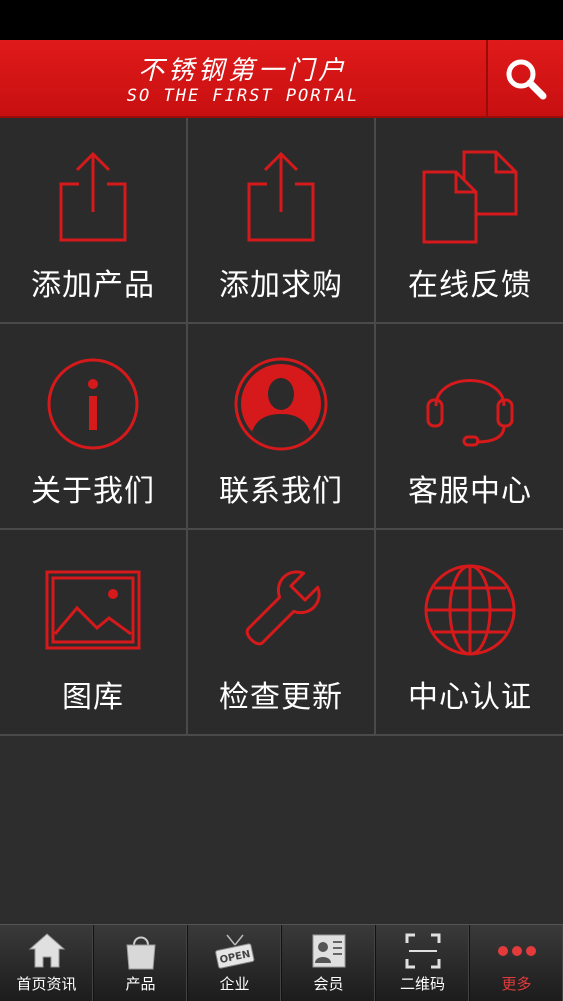  Describe the element at coordinates (140, 984) in the screenshot. I see `tab-label: 产品` at that location.